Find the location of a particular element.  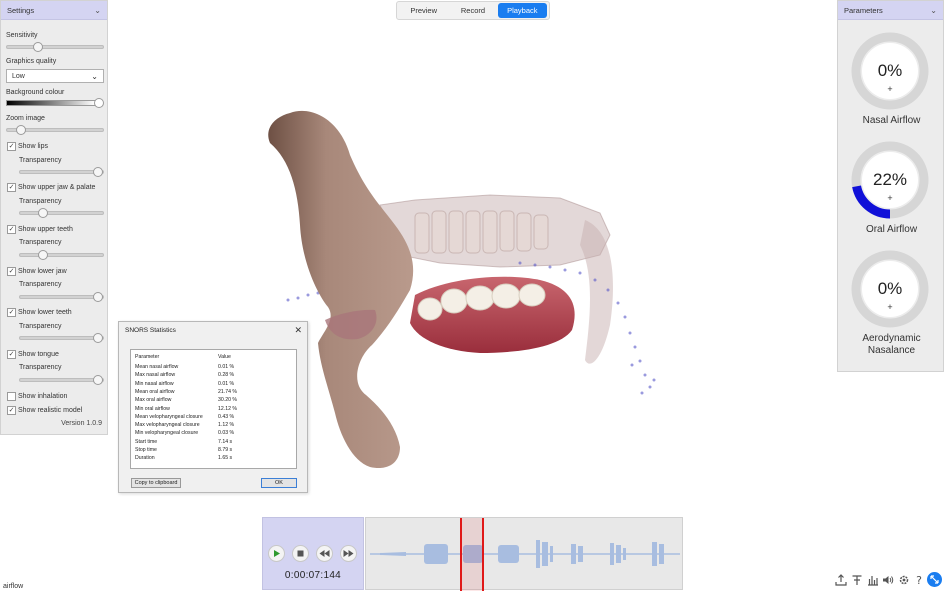

show-upper-jaw-checkbox: ✓ is located at coordinates (11, 187).